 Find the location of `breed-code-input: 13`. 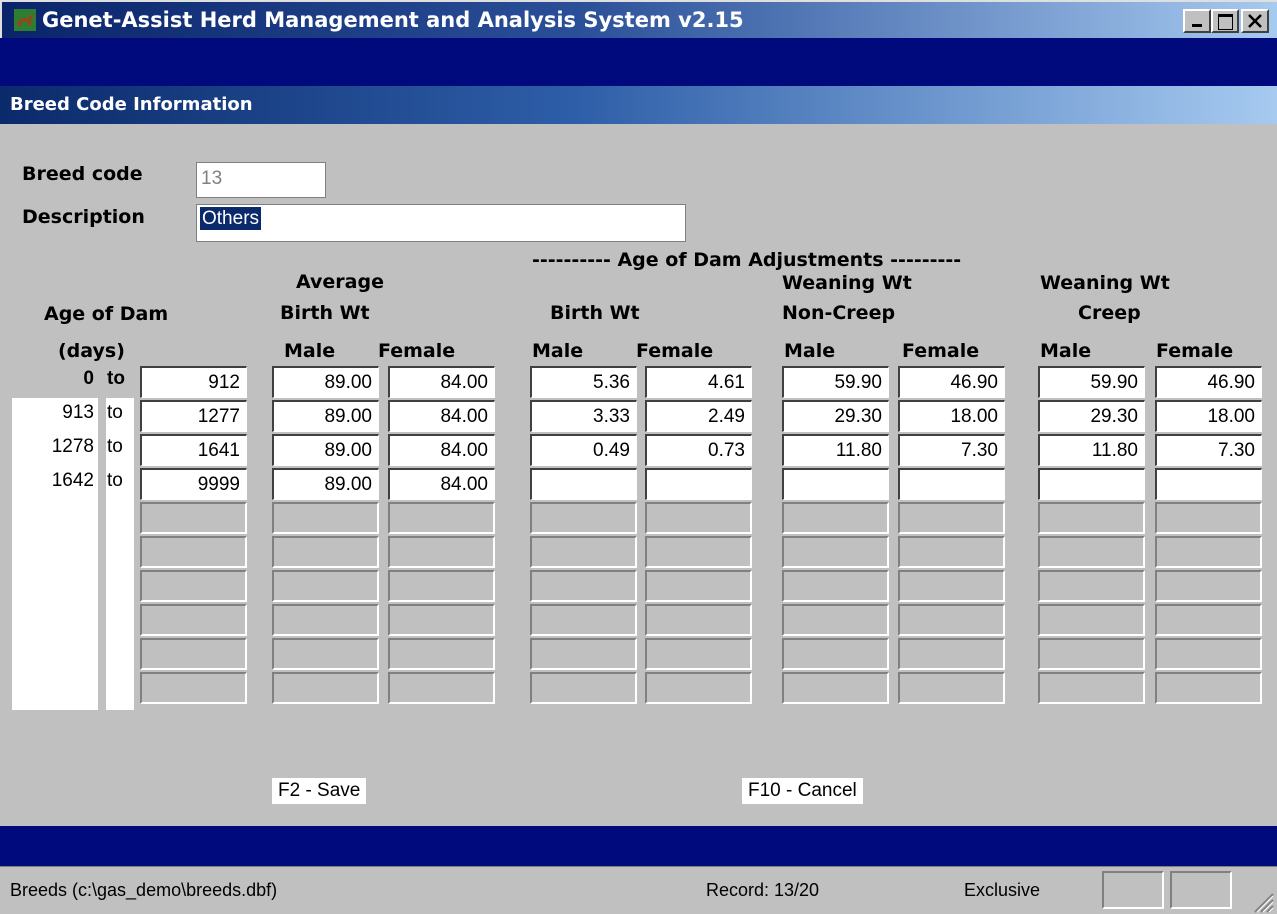

breed-code-input: 13 is located at coordinates (261, 180).